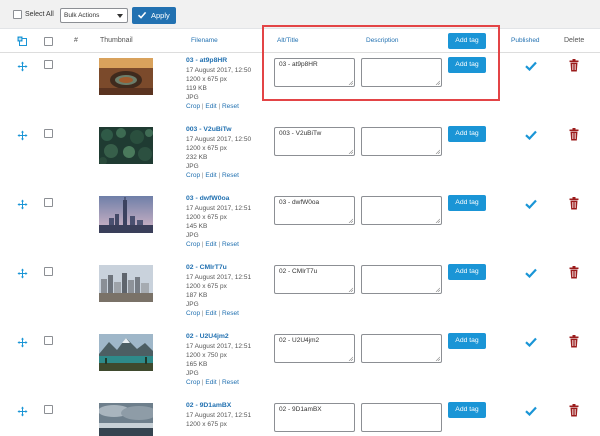 The height and width of the screenshot is (436, 600). Describe the element at coordinates (314, 279) in the screenshot. I see `alt-title-field: 02 - CMIrT7u` at that location.